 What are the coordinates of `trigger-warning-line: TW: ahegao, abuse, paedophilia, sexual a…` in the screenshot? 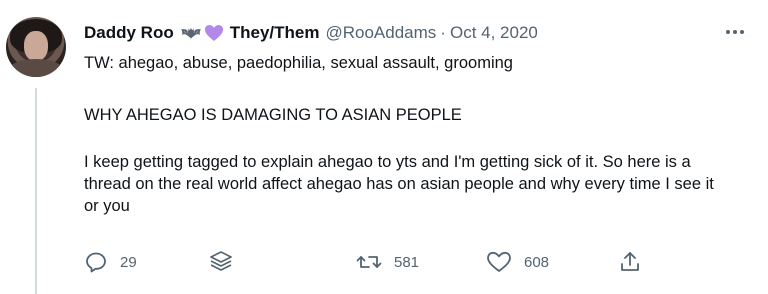 It's located at (298, 63).